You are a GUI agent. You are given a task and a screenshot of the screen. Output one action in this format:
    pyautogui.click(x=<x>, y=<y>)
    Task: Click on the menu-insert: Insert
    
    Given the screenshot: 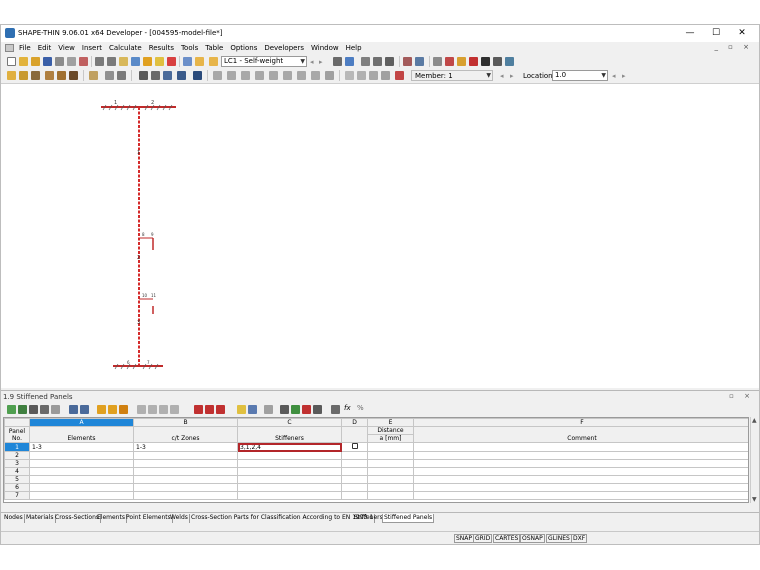 What is the action you would take?
    pyautogui.click(x=92, y=48)
    